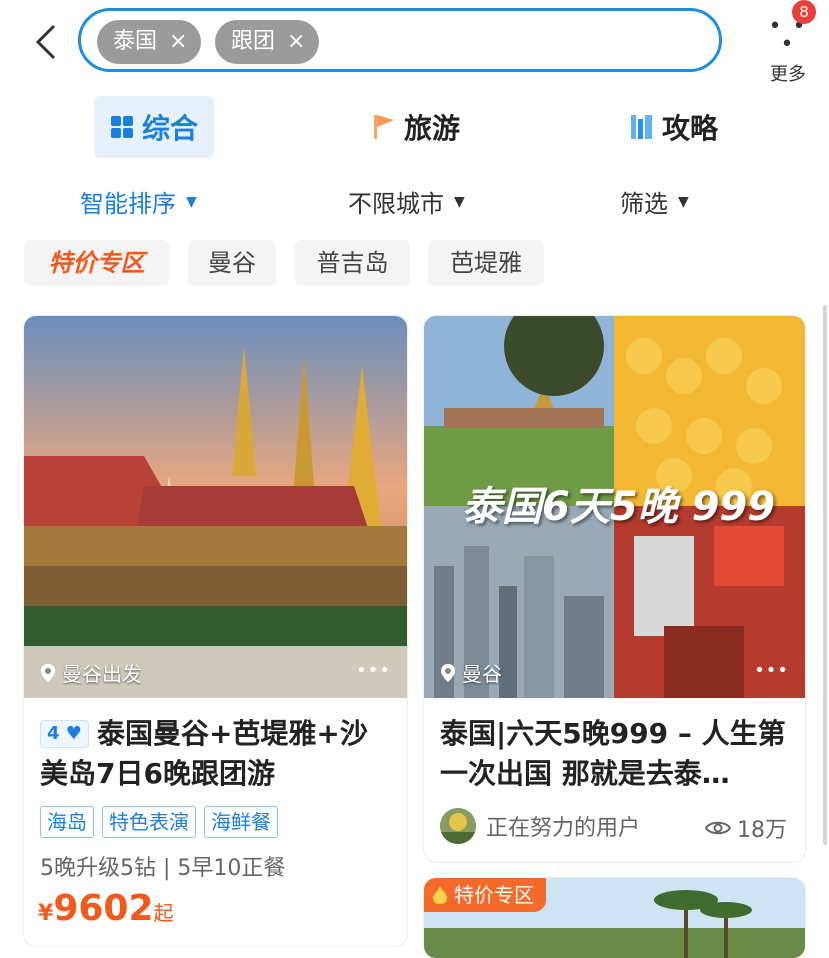 This screenshot has height=958, width=829. I want to click on search-chip: 泰国 ×, so click(149, 42).